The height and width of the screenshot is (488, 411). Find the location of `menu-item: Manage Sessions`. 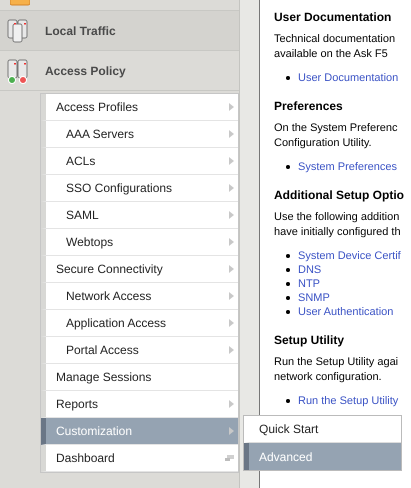

menu-item: Manage Sessions is located at coordinates (139, 377).